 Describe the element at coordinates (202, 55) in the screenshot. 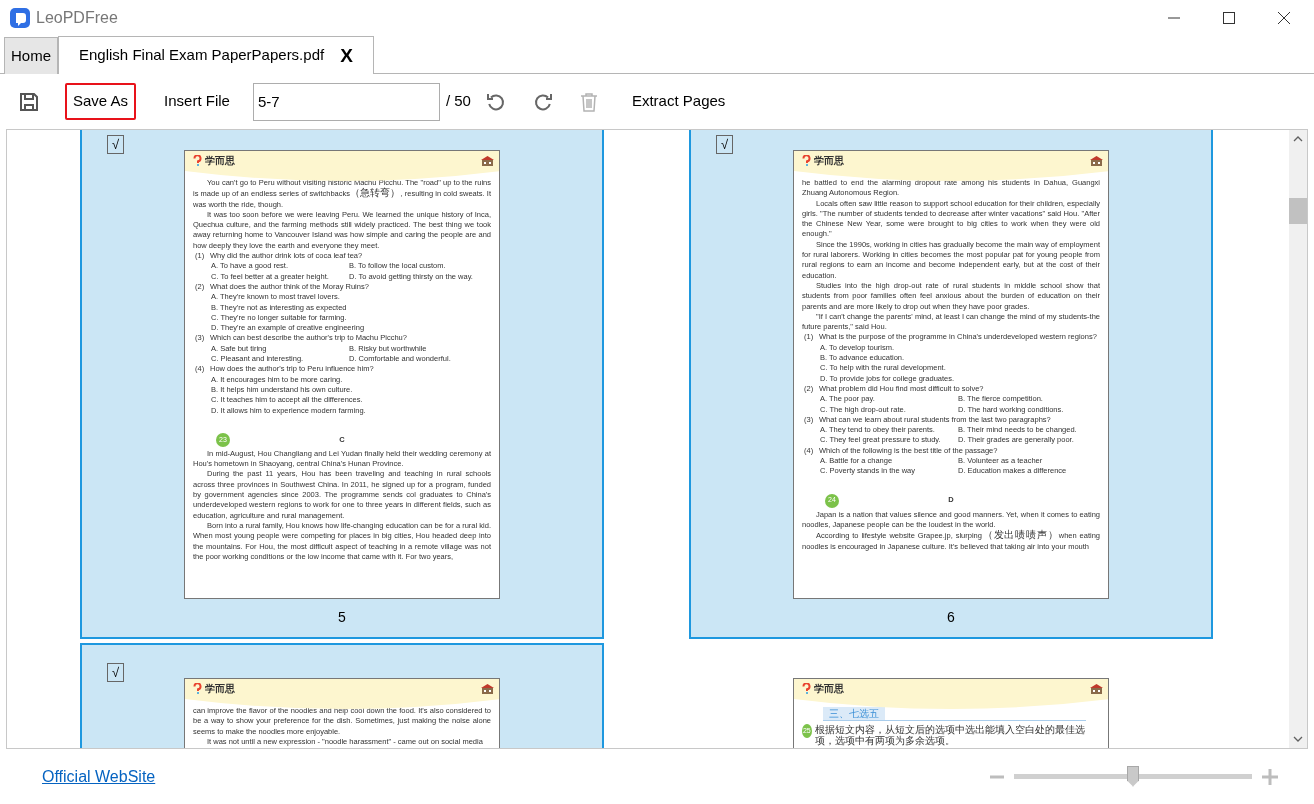

I see `tab-label: English Final Exam PaperPapers.pdf` at that location.